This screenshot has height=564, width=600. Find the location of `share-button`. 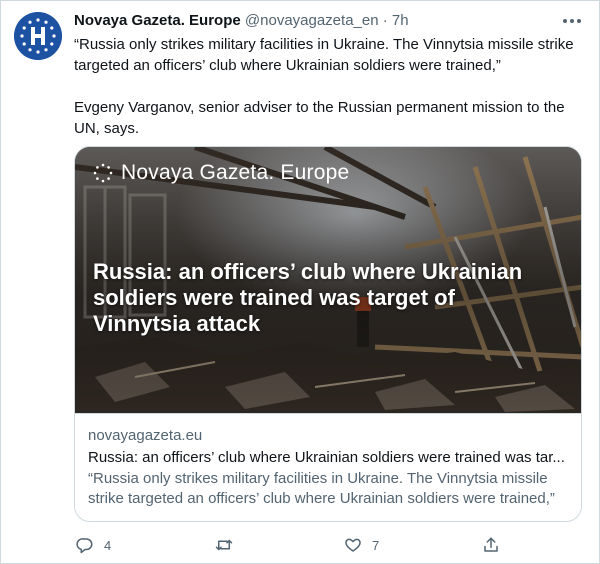

share-button is located at coordinates (491, 545).